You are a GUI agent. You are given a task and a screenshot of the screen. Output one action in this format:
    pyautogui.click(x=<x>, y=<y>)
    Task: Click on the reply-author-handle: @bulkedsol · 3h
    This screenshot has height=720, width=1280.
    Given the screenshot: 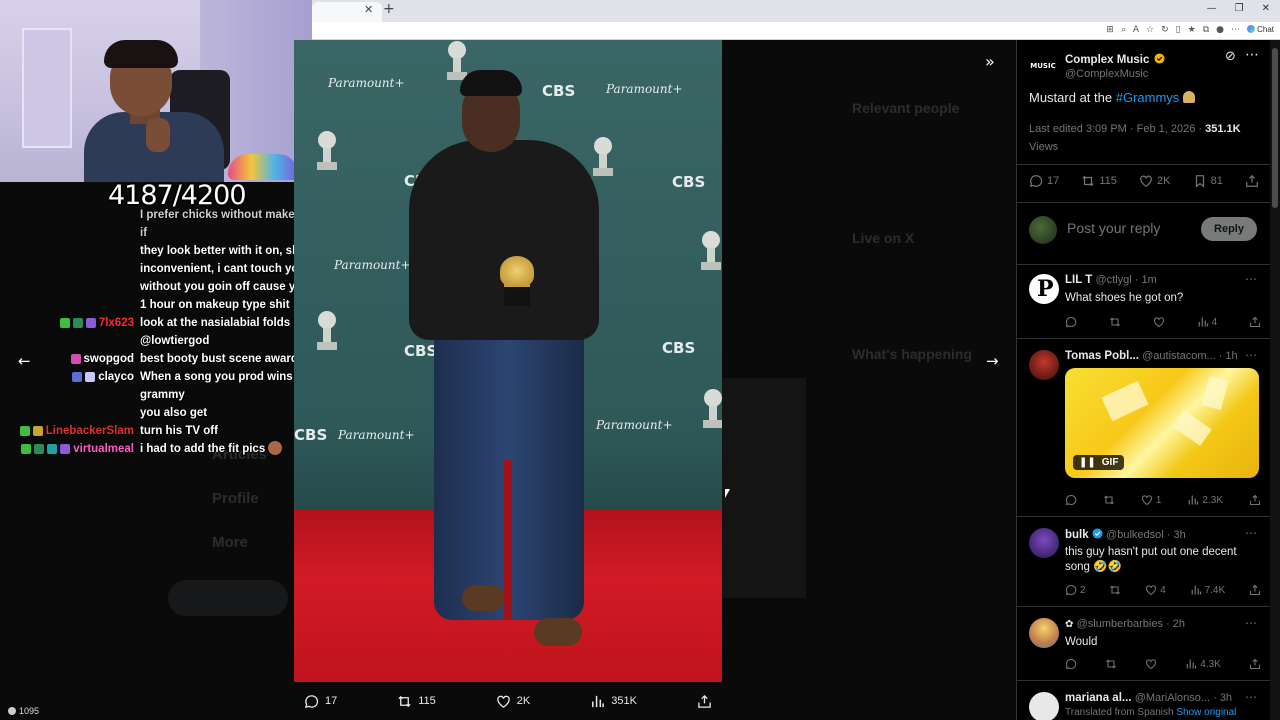 What is the action you would take?
    pyautogui.click(x=1146, y=535)
    